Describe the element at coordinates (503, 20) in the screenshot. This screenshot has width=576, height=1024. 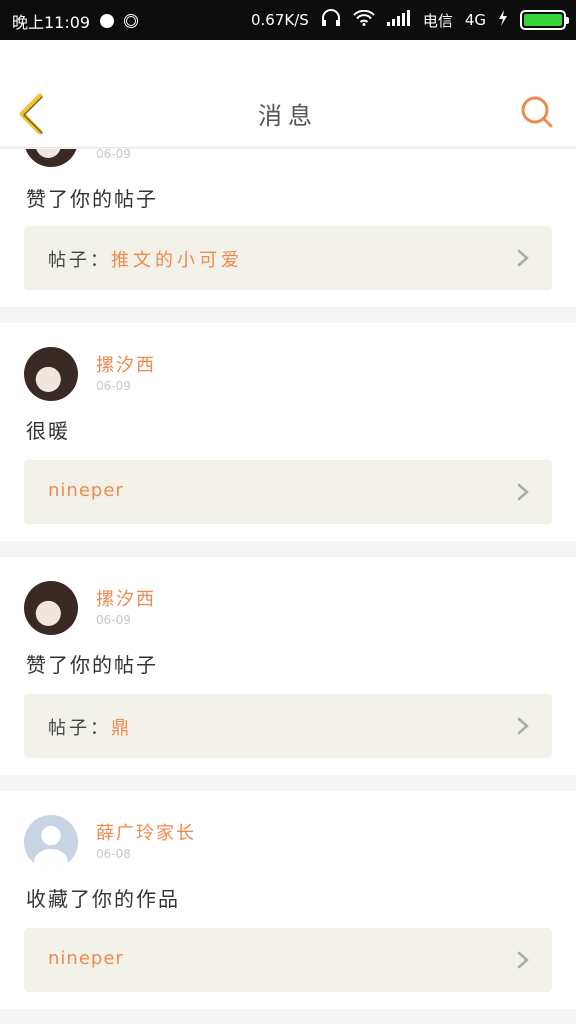
I see `charging-icon` at that location.